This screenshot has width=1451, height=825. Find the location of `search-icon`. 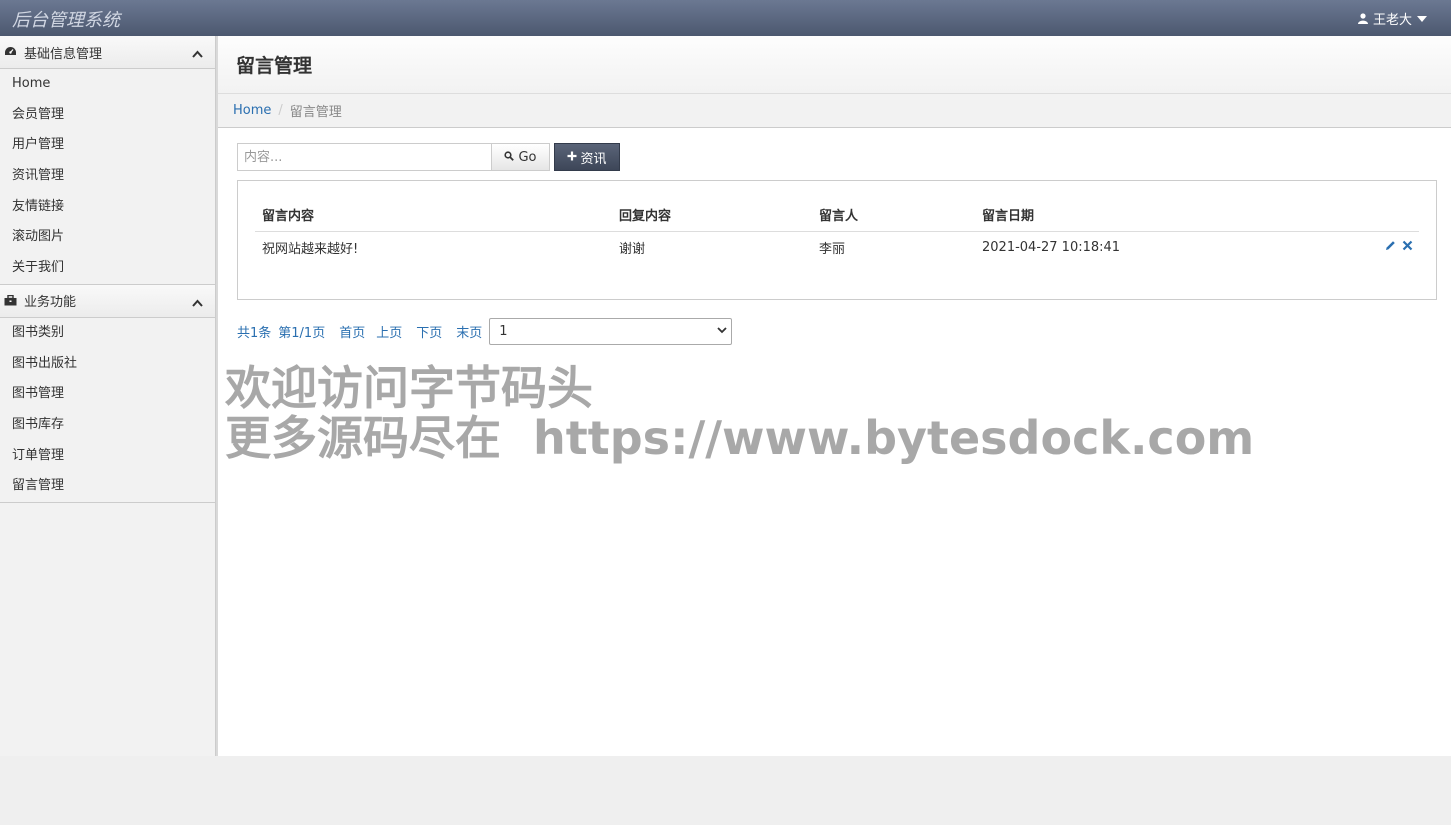

search-icon is located at coordinates (509, 157).